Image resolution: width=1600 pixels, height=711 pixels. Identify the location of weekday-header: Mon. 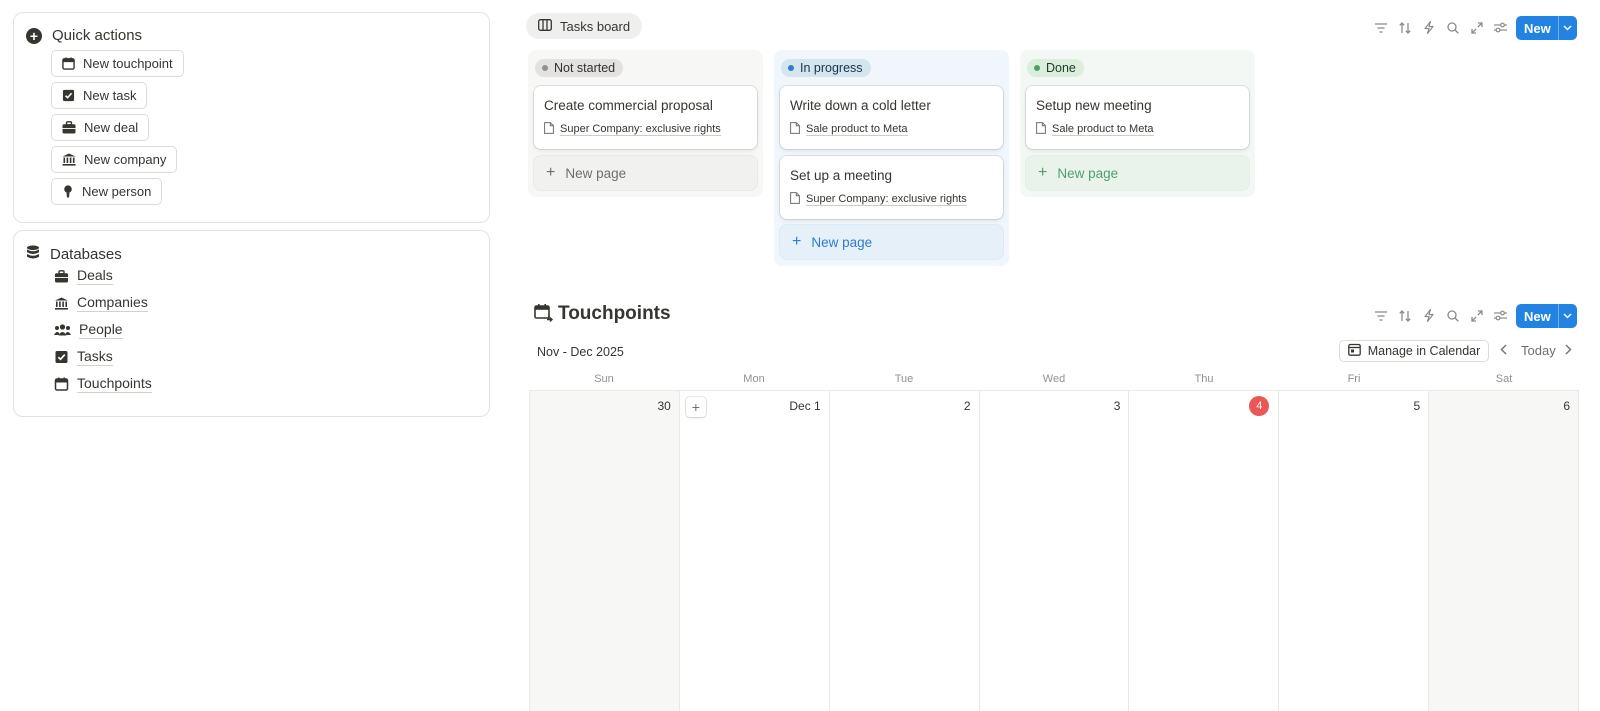
(754, 379).